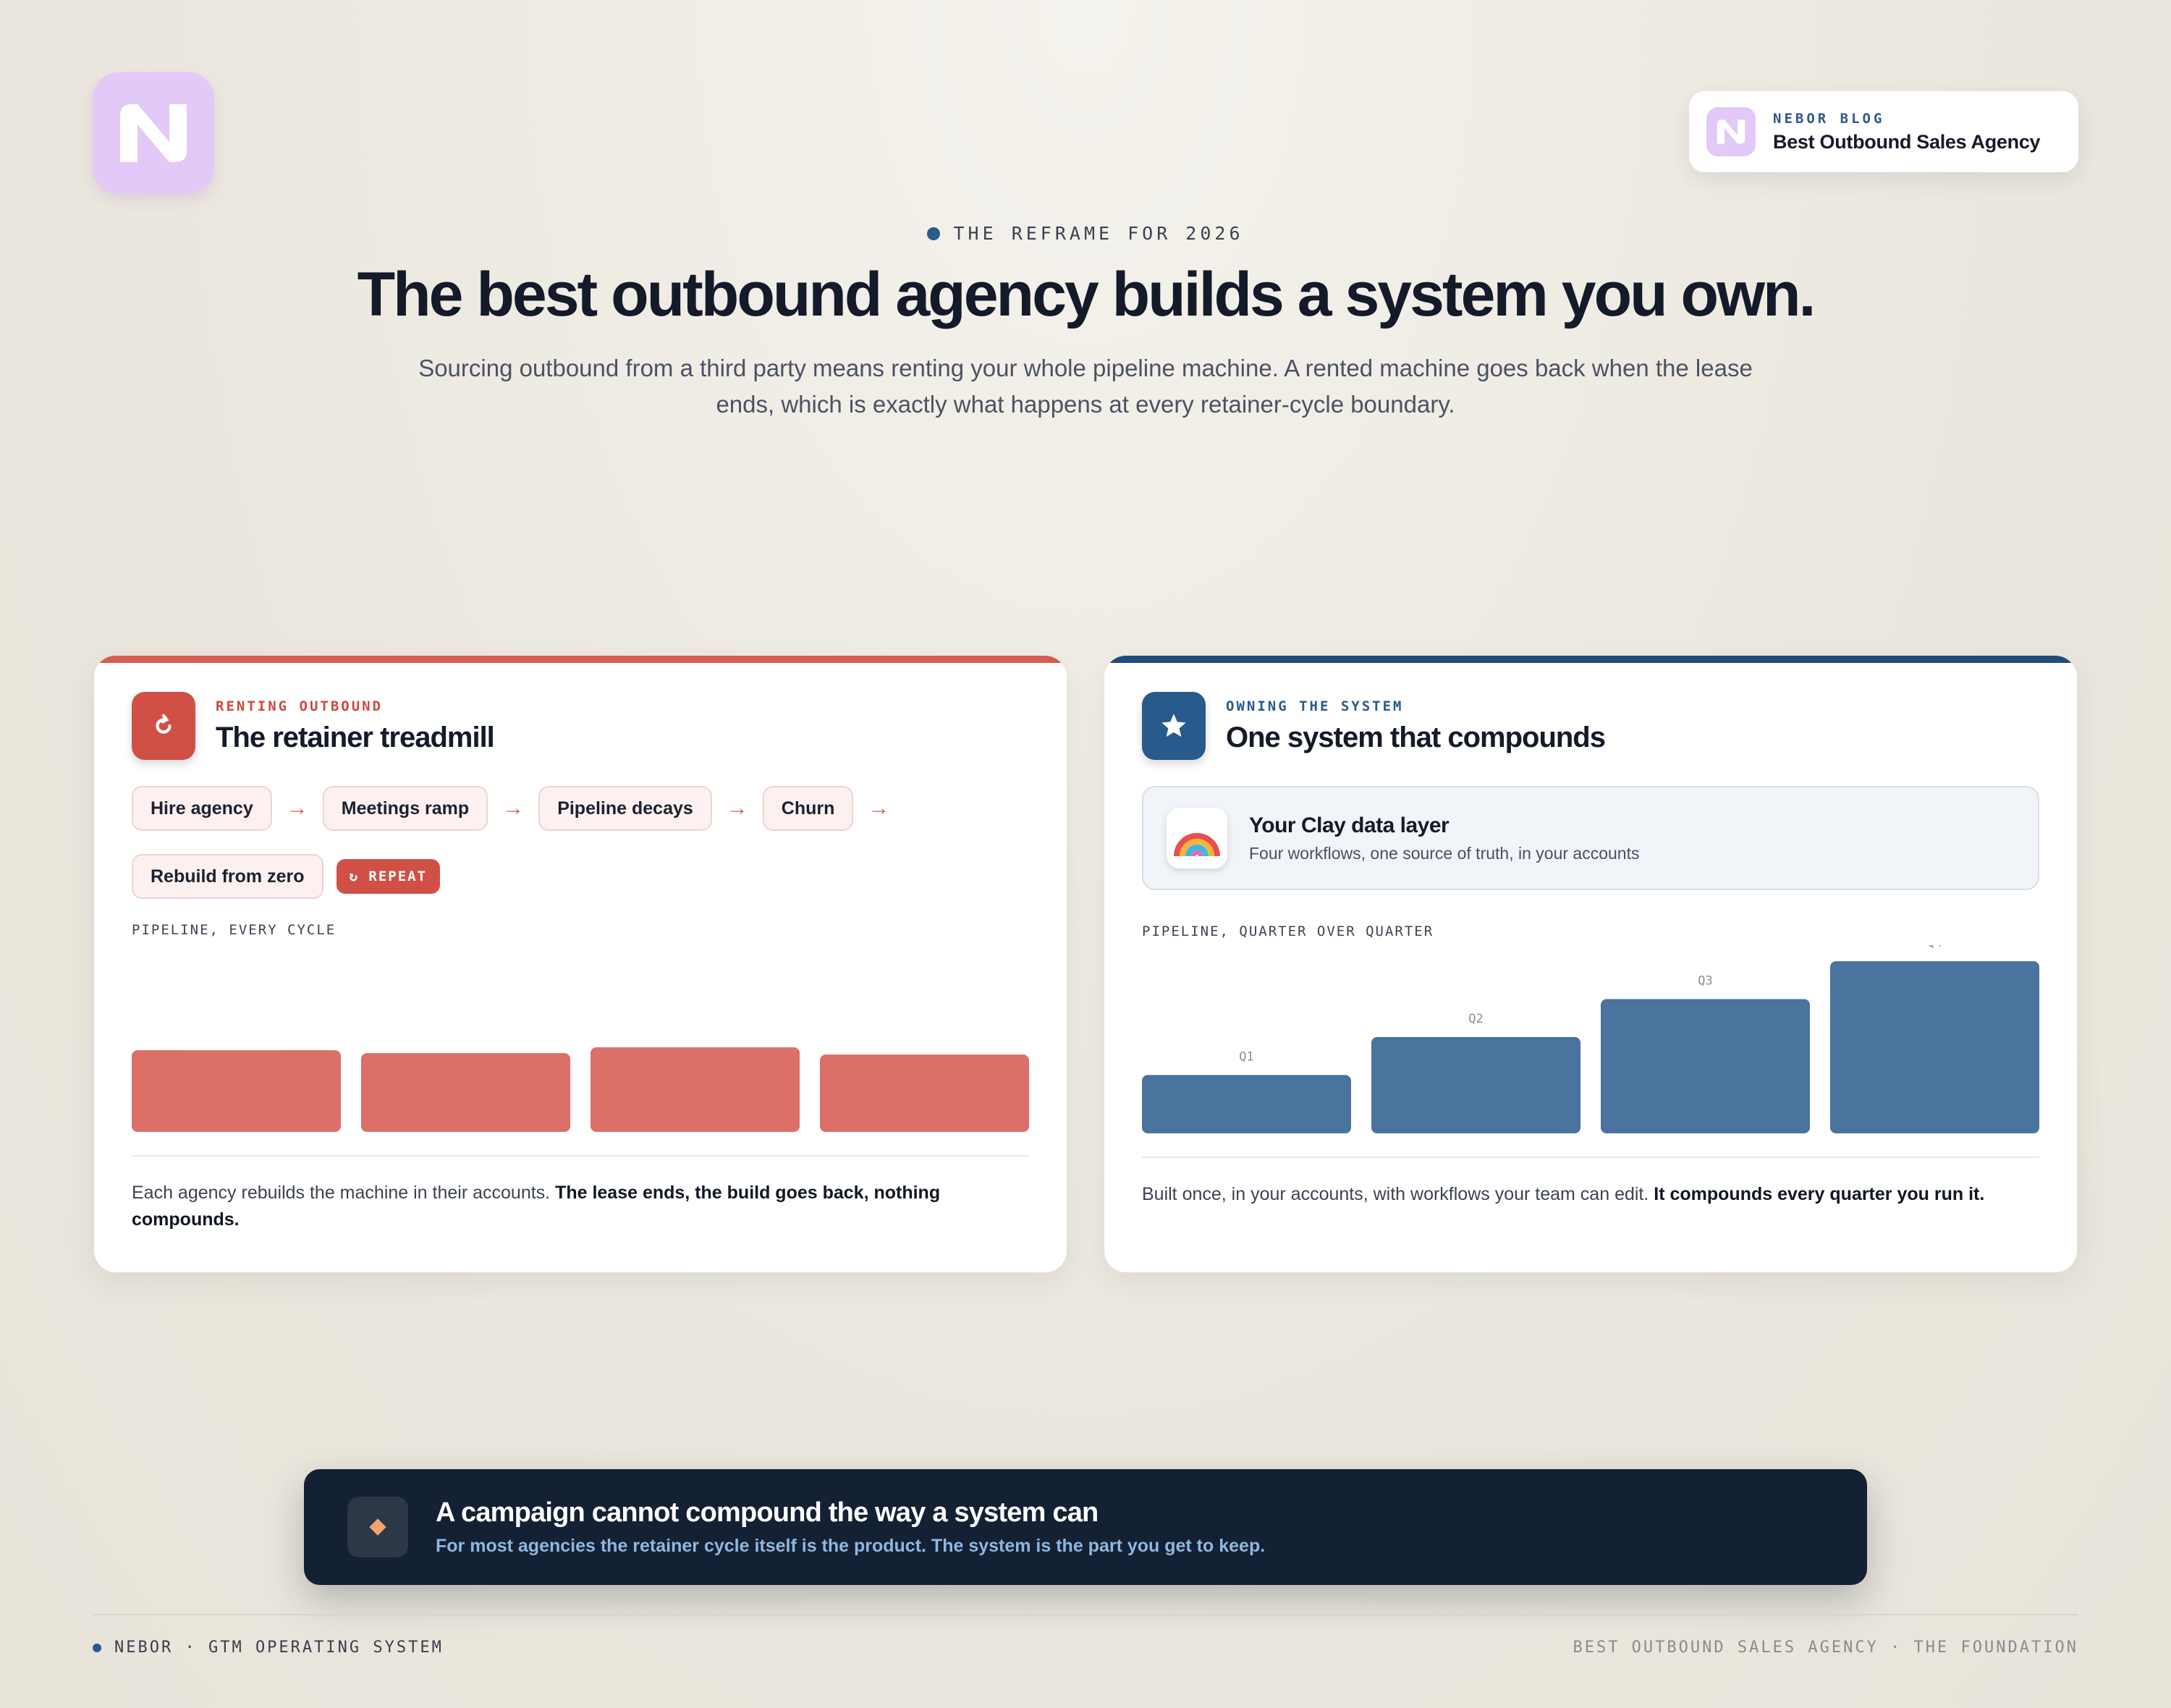 The height and width of the screenshot is (1708, 2171). What do you see at coordinates (97, 1647) in the screenshot?
I see `footer-dot-icon` at bounding box center [97, 1647].